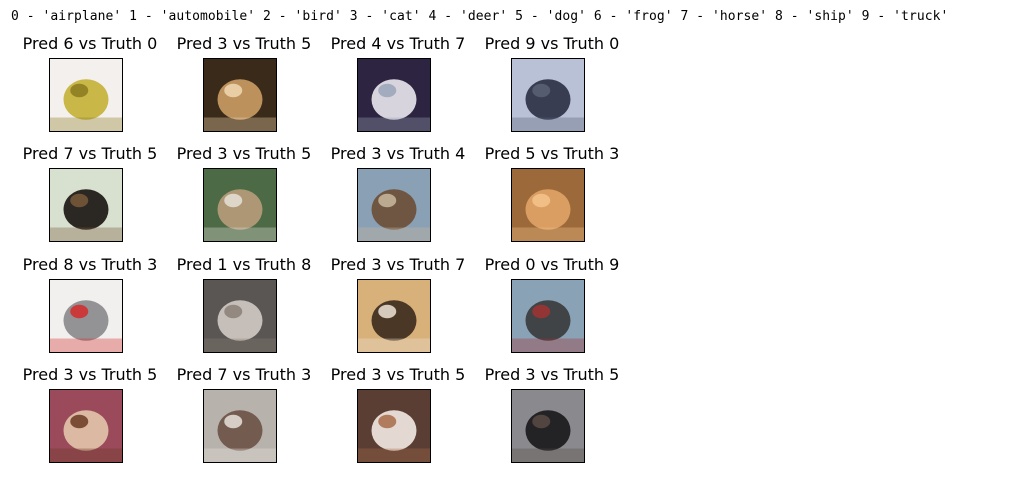 The height and width of the screenshot is (480, 1028). Describe the element at coordinates (394, 95) in the screenshot. I see `white-horse-rider-thumbnail` at that location.